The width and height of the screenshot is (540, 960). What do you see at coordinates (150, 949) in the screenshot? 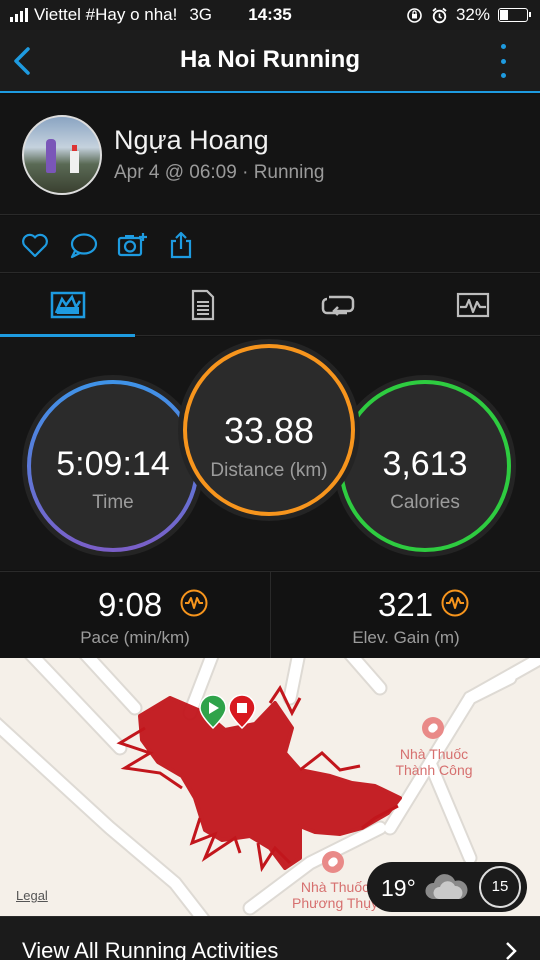
I see `view-all-label: View All Running Activities` at bounding box center [150, 949].